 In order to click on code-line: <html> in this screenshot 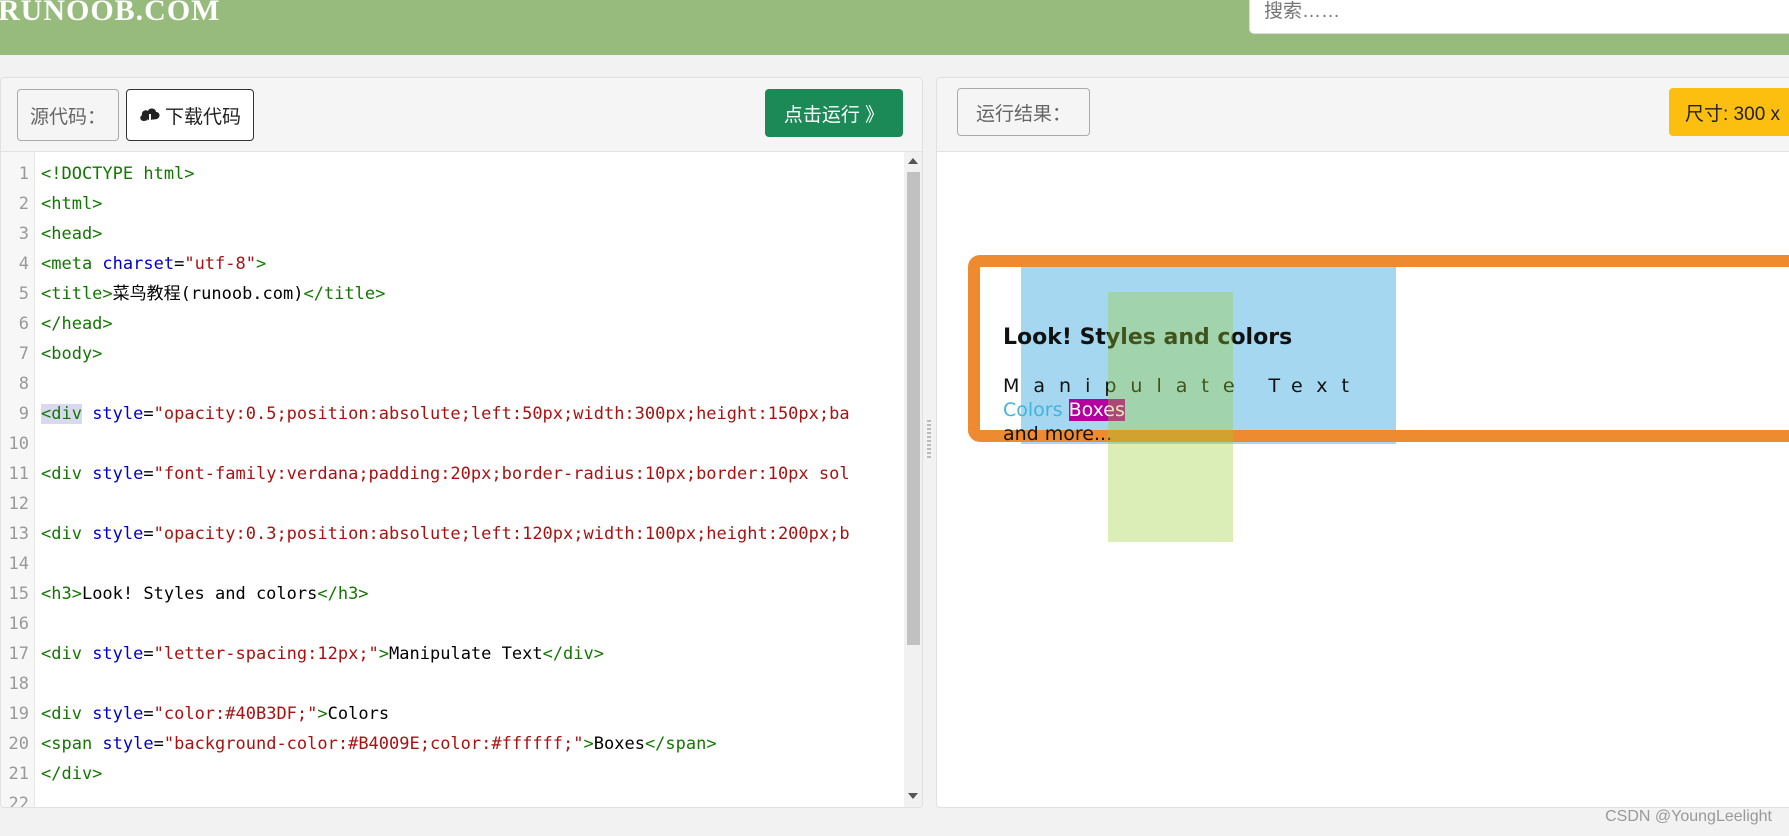, I will do `click(72, 204)`.